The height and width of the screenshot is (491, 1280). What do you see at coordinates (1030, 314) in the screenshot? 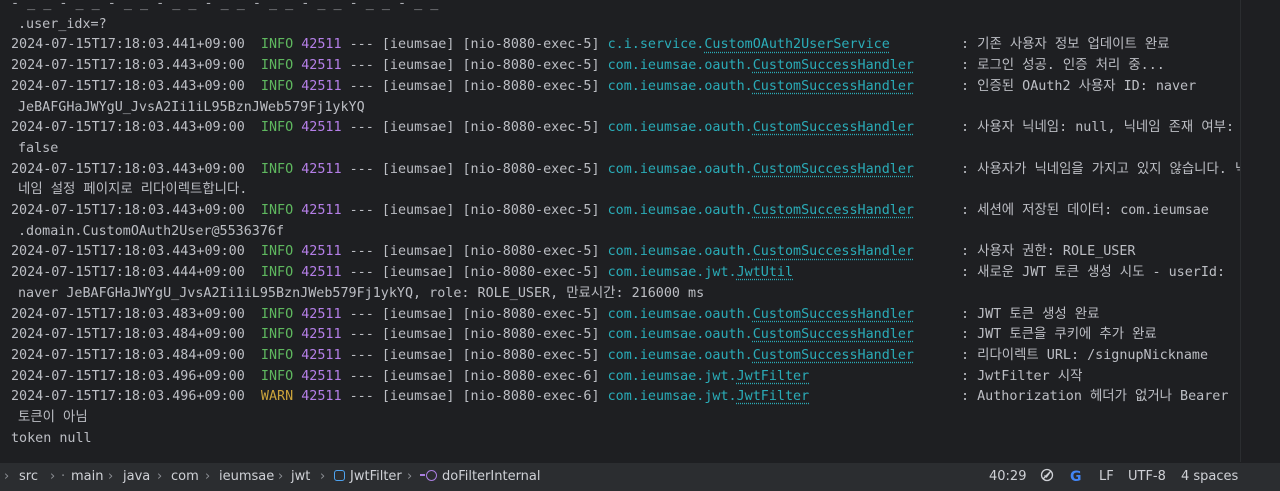
I see `log-message: : JWT 토큰 생성 완료` at bounding box center [1030, 314].